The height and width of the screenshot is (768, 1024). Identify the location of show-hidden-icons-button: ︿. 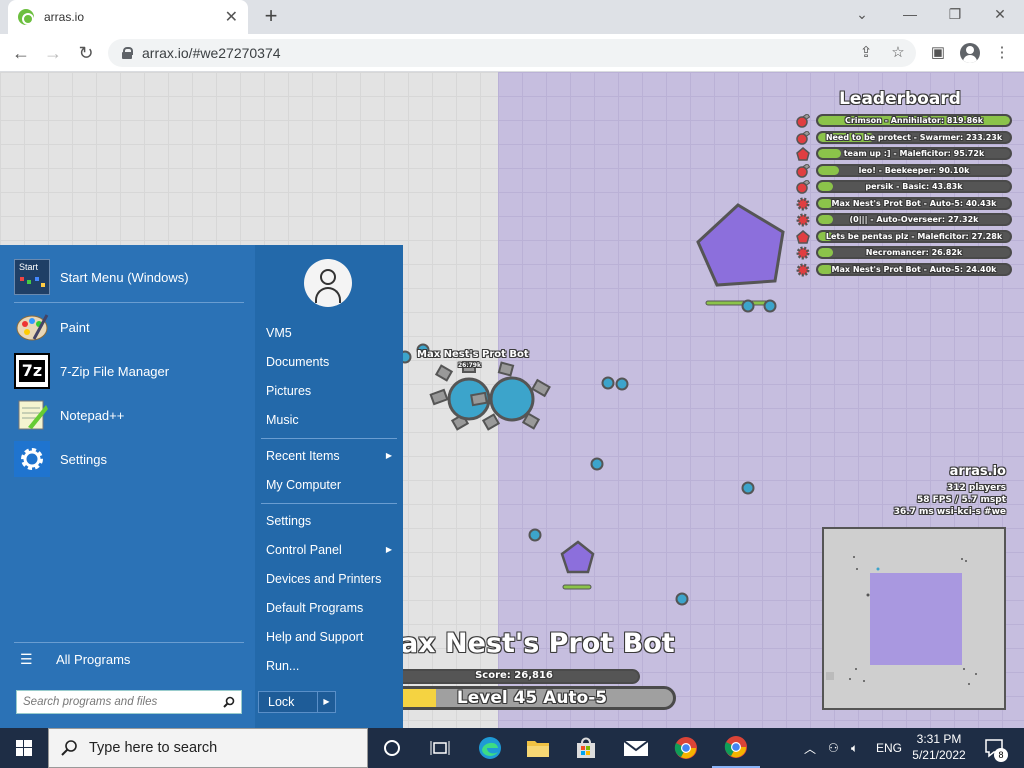
(810, 748).